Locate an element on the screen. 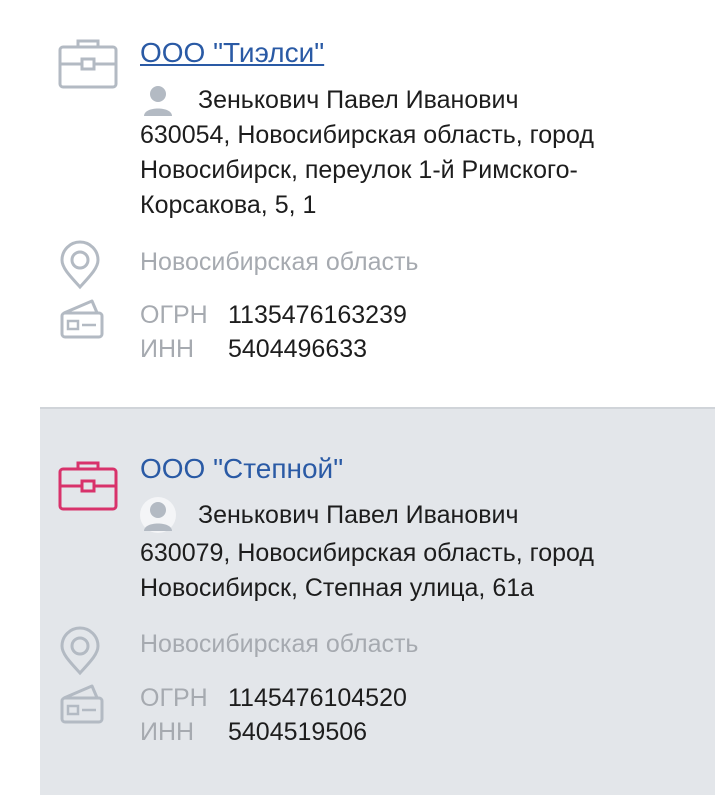 The width and height of the screenshot is (715, 795). company-name-link: ООО "Тиэлси" is located at coordinates (232, 53).